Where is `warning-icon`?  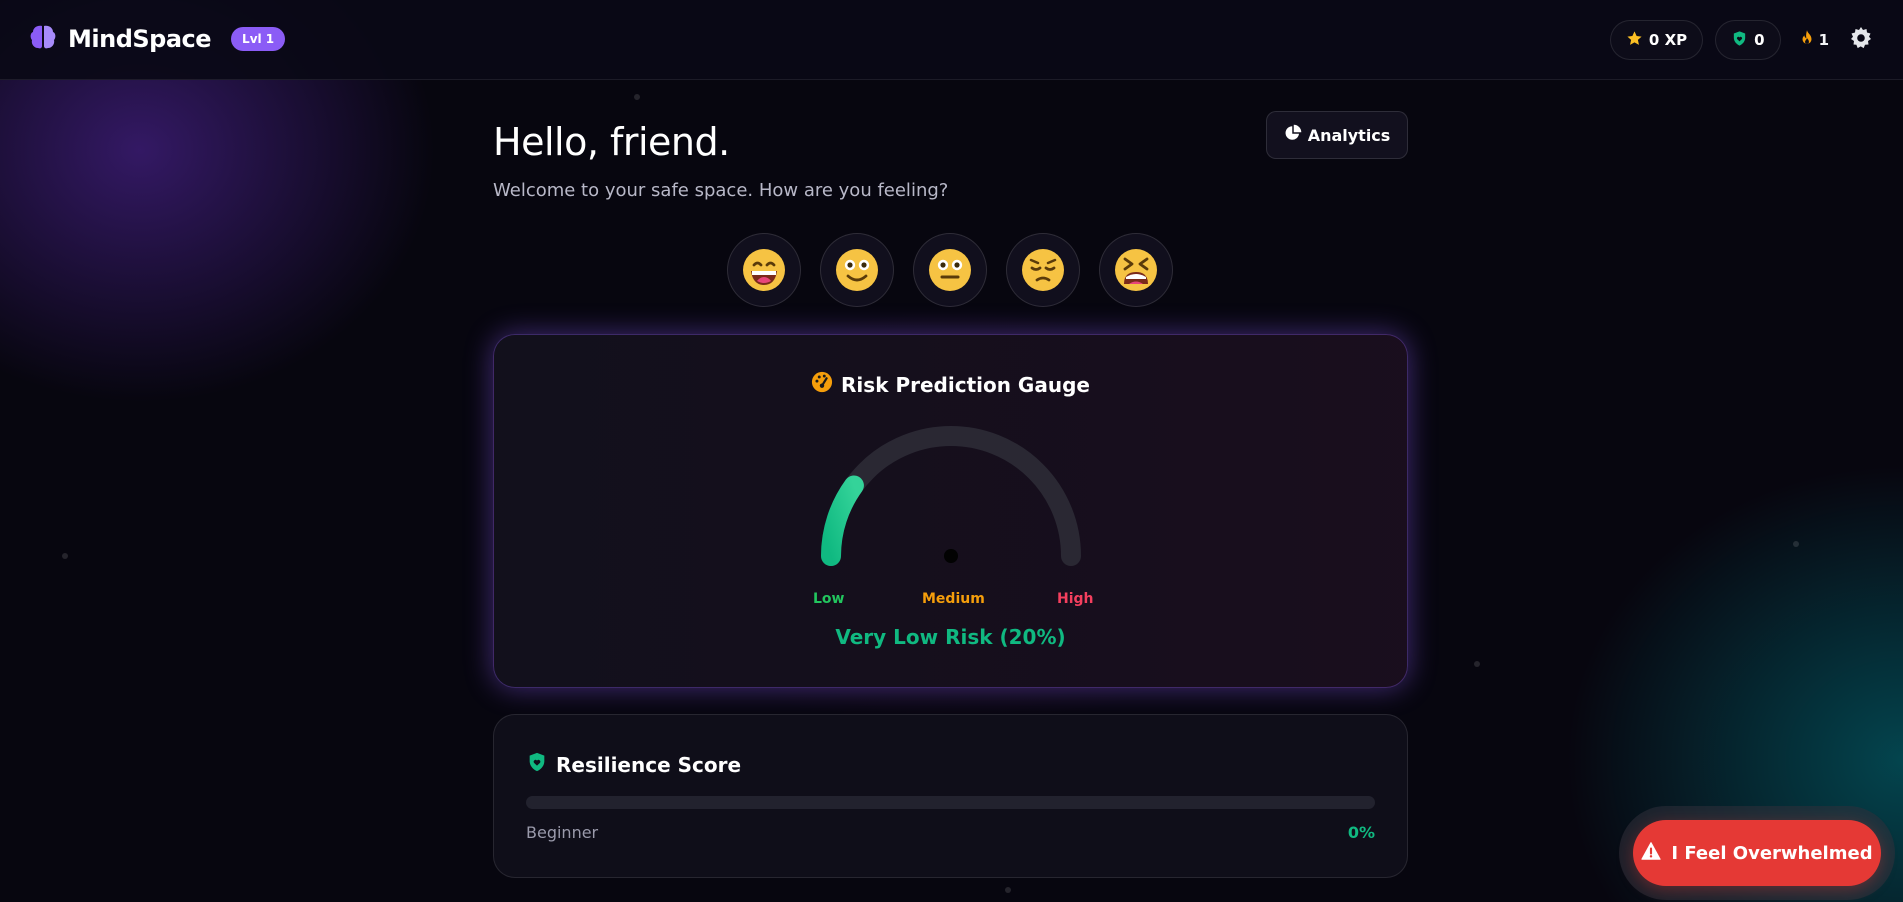 warning-icon is located at coordinates (1651, 853).